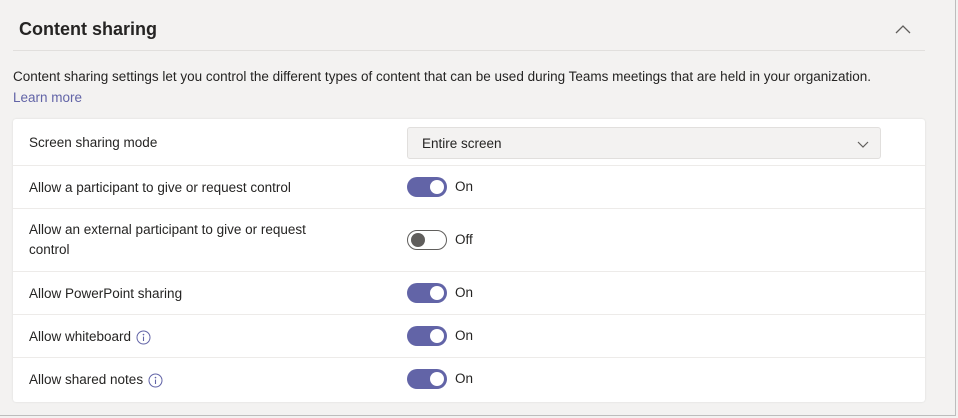 The image size is (958, 418). What do you see at coordinates (464, 239) in the screenshot?
I see `toggle-state-text: Off` at bounding box center [464, 239].